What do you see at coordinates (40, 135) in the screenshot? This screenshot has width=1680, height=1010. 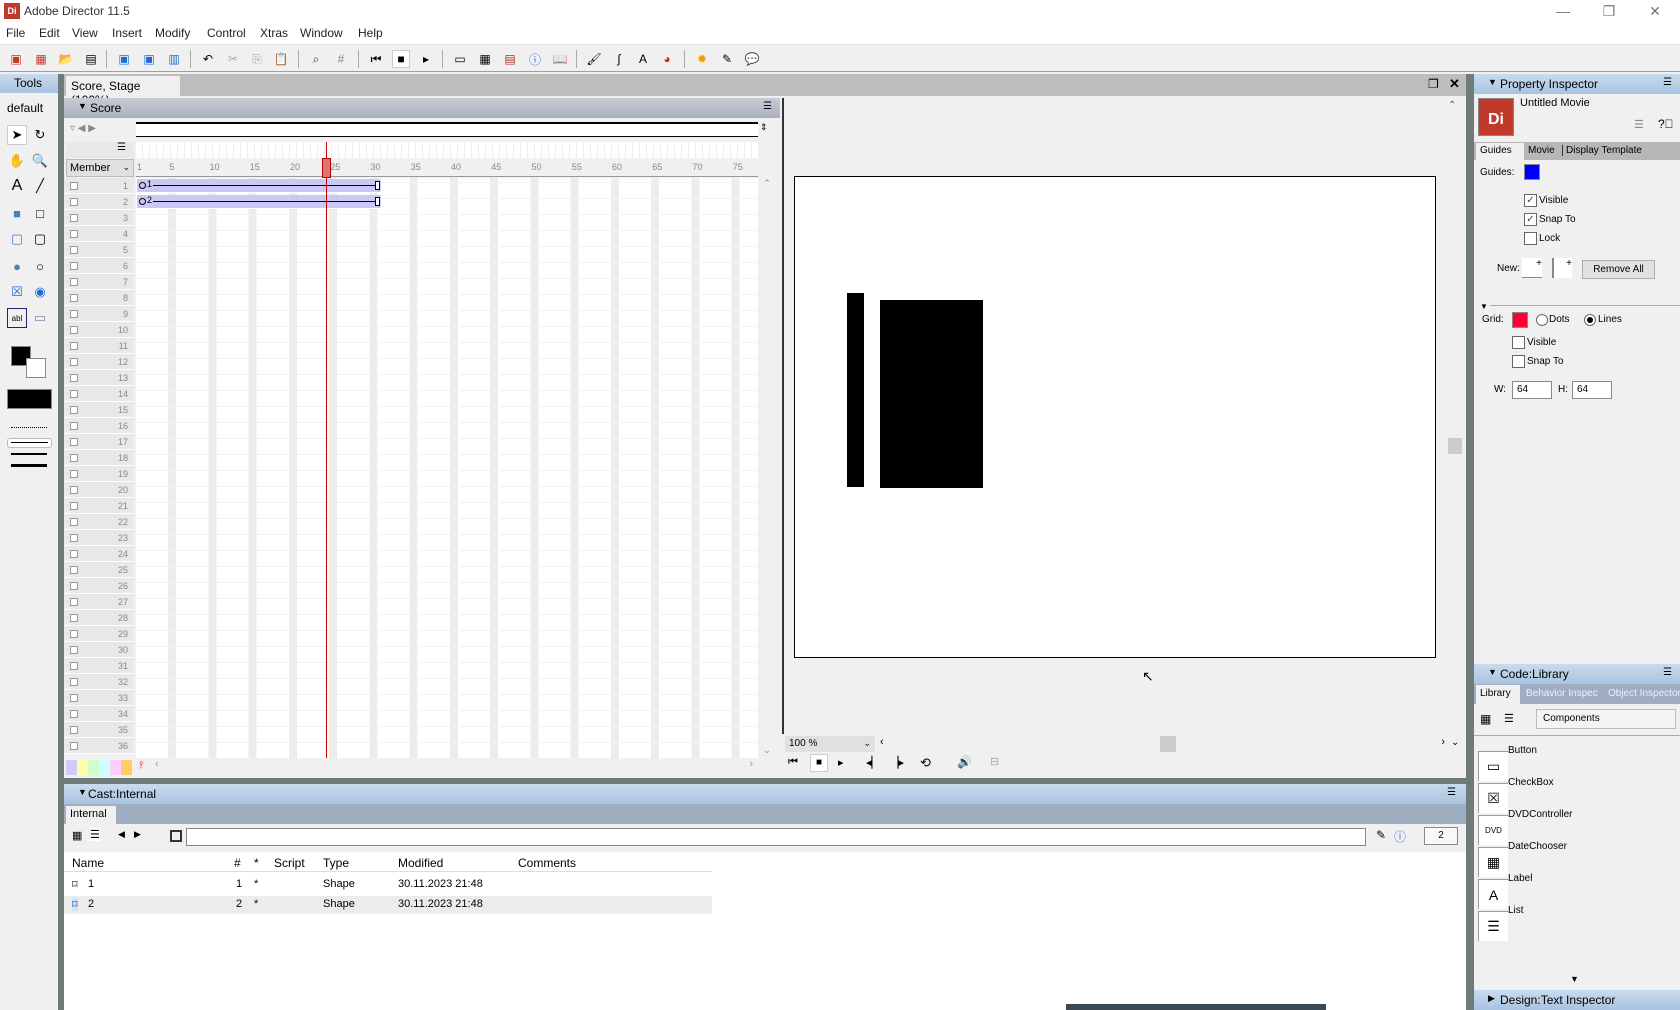 I see `rotate-tool-icon: ↻` at bounding box center [40, 135].